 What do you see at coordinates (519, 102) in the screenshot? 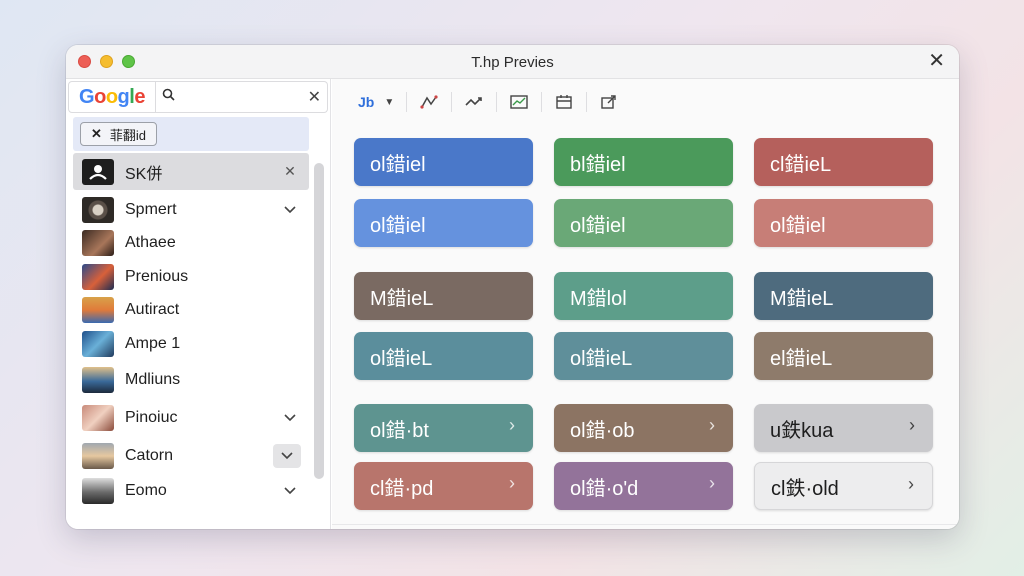
I see `chart-icon` at bounding box center [519, 102].